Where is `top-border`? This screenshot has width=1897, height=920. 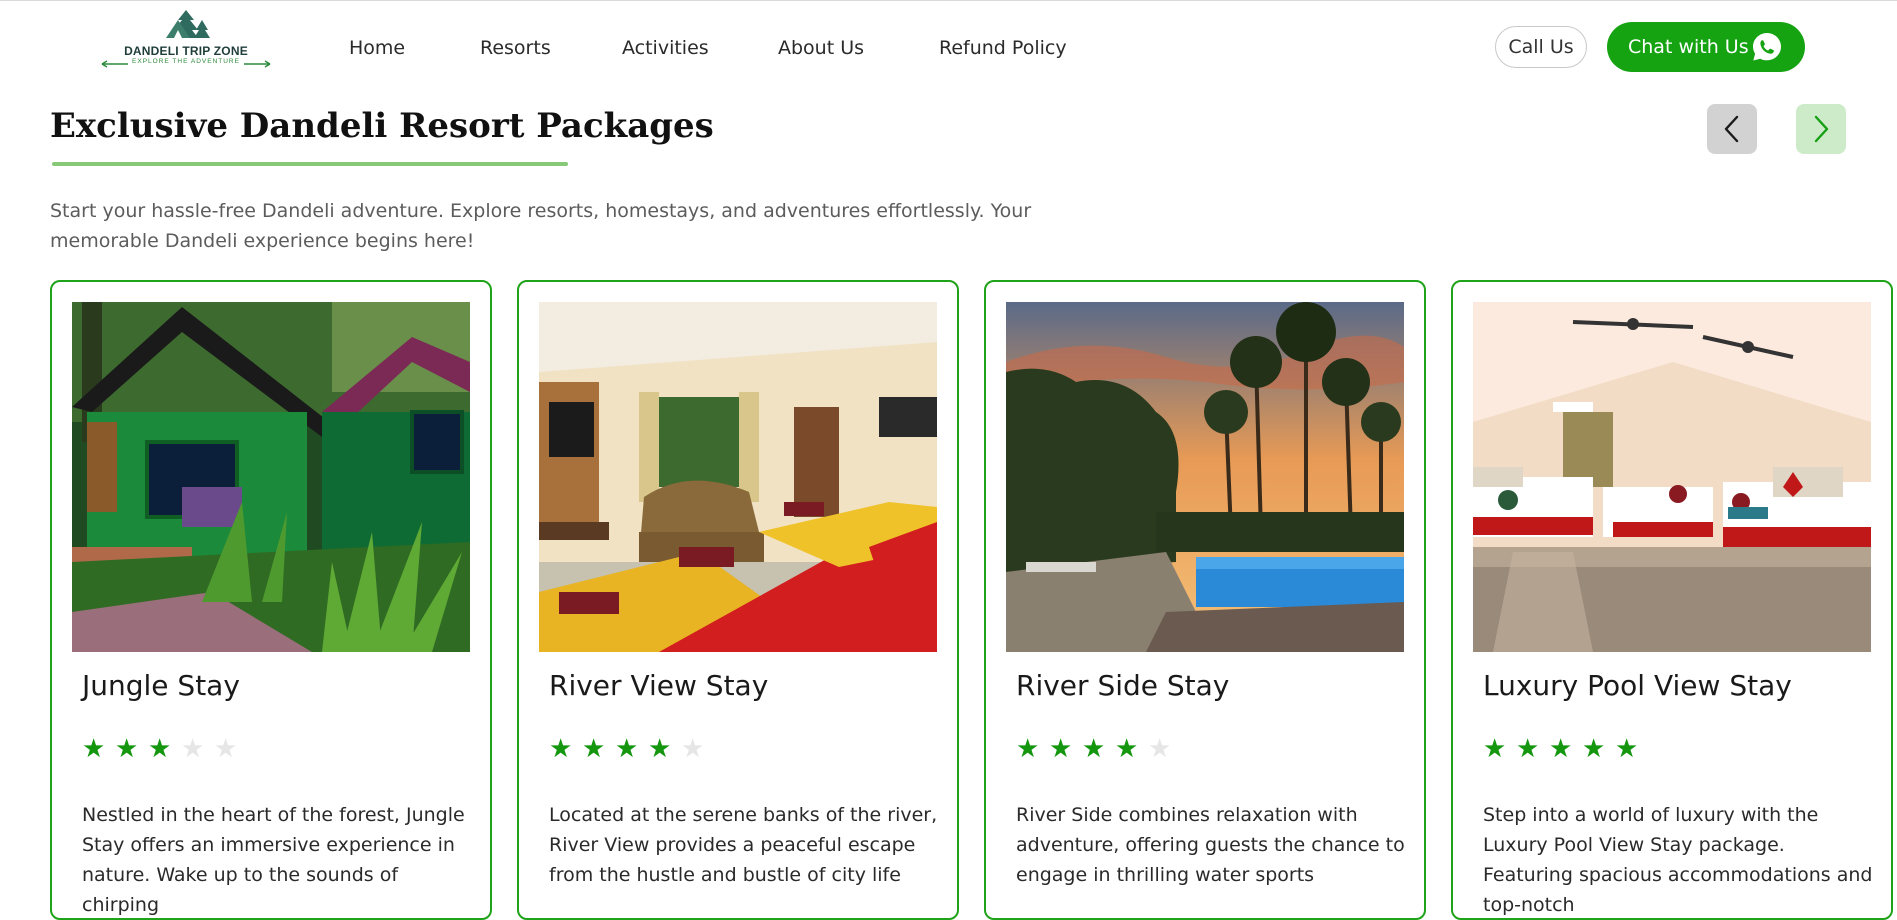 top-border is located at coordinates (948, 0).